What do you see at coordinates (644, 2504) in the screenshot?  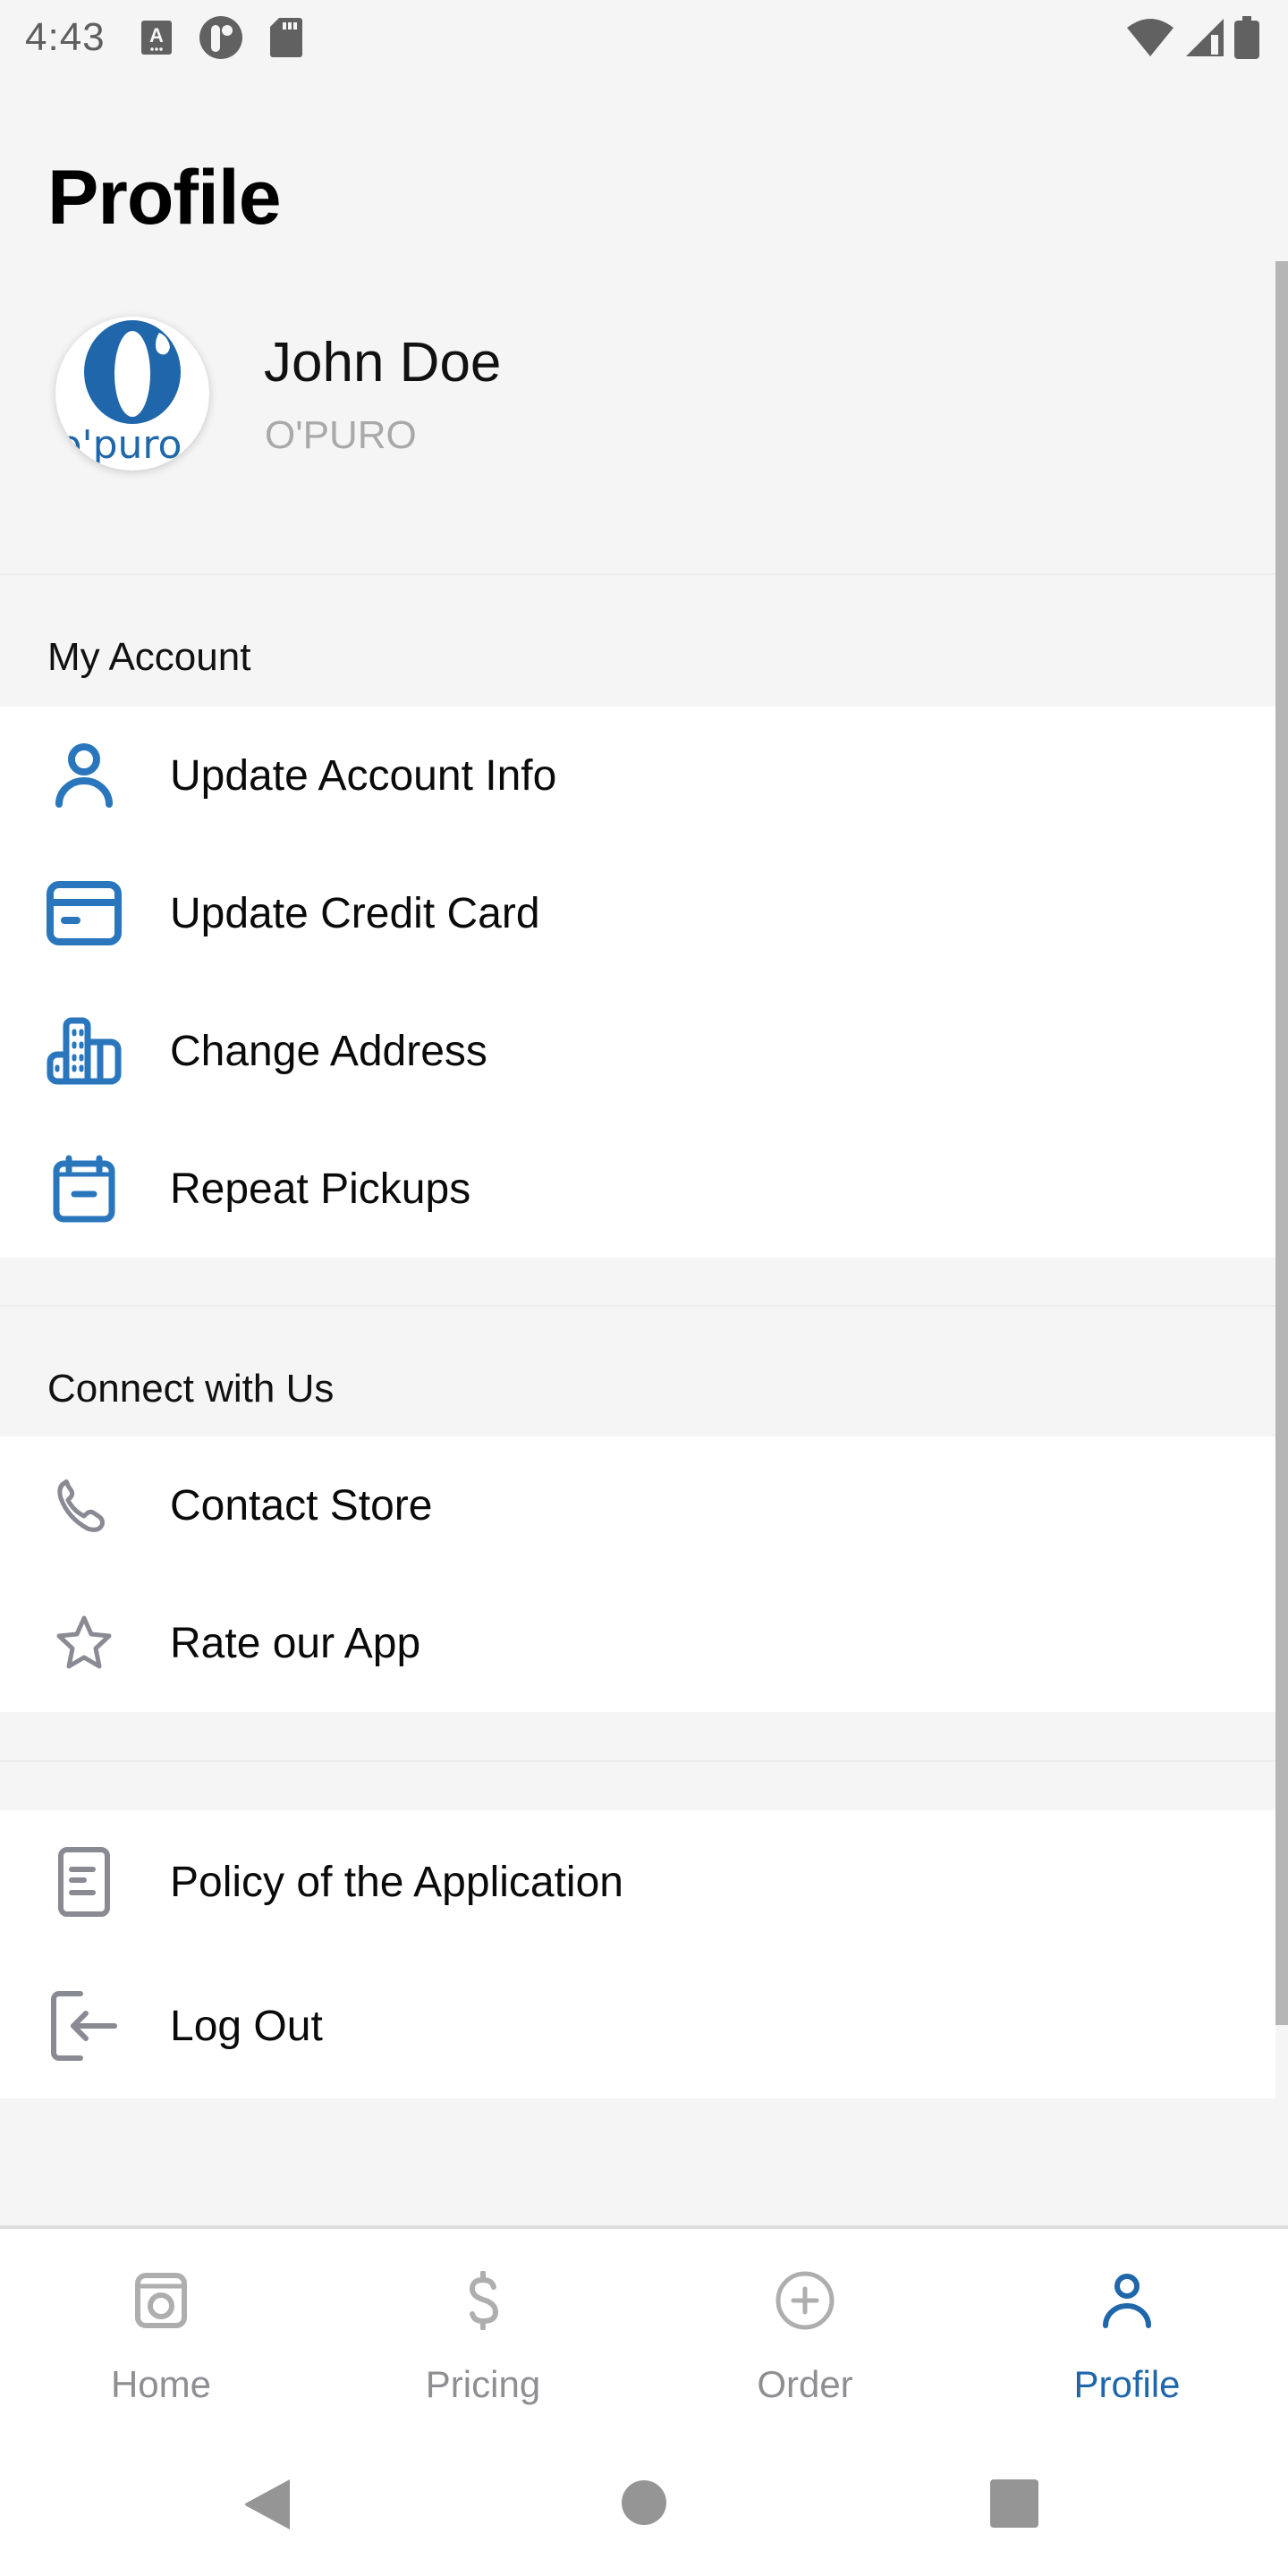 I see `home-icon` at bounding box center [644, 2504].